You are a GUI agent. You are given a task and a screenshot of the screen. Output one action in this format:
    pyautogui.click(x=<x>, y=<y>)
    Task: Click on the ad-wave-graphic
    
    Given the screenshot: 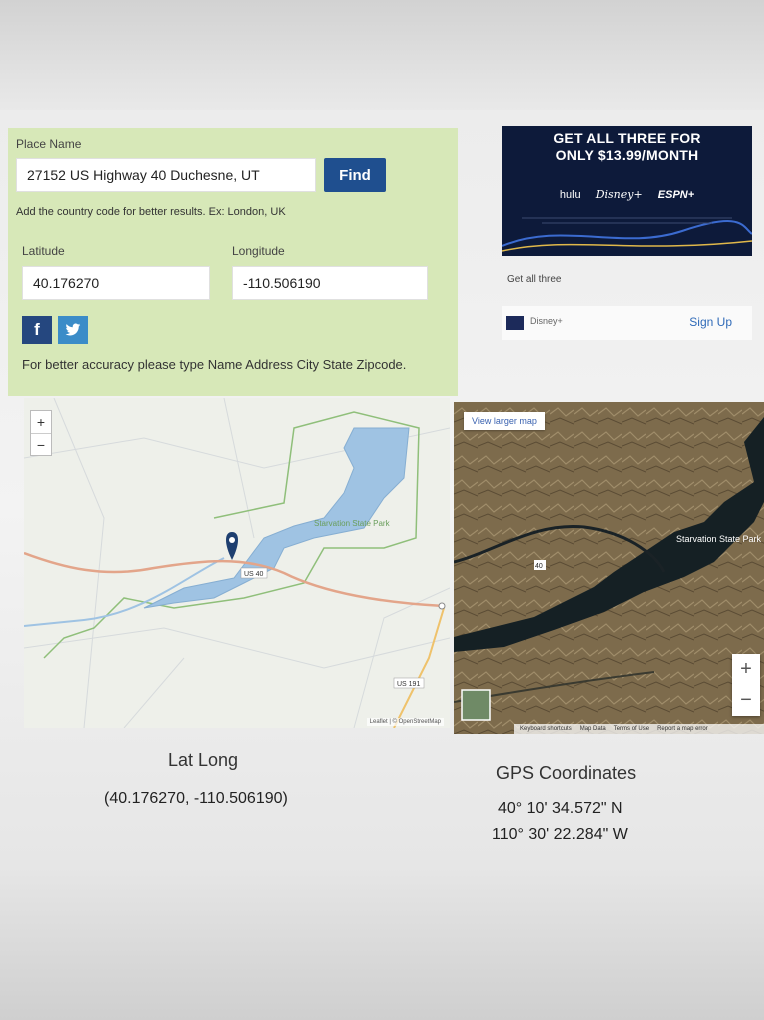 What is the action you would take?
    pyautogui.click(x=627, y=234)
    